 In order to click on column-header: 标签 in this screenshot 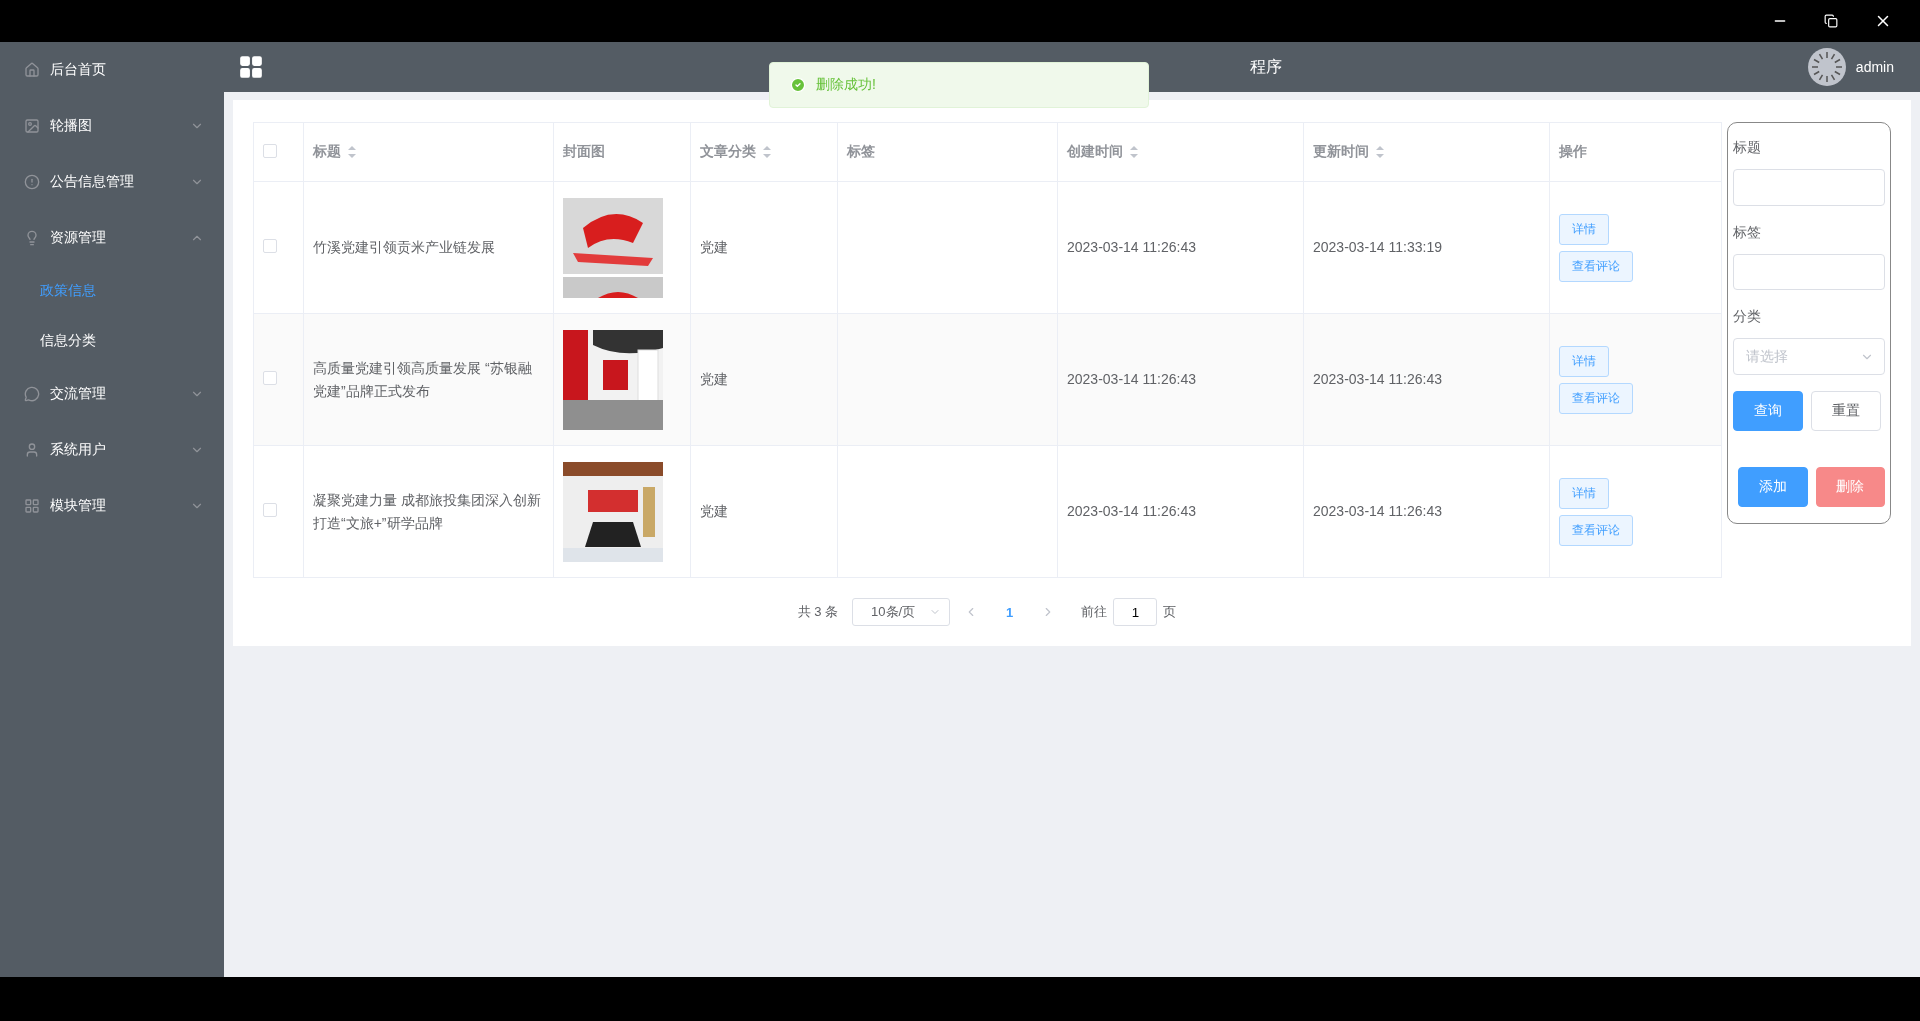, I will do `click(947, 152)`.